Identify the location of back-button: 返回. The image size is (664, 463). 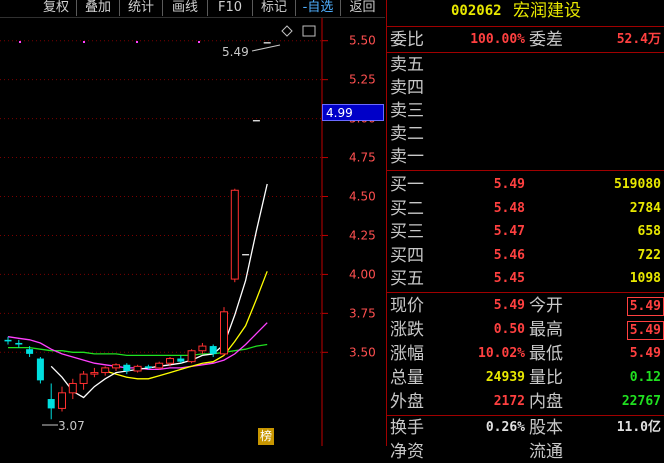
(362, 8).